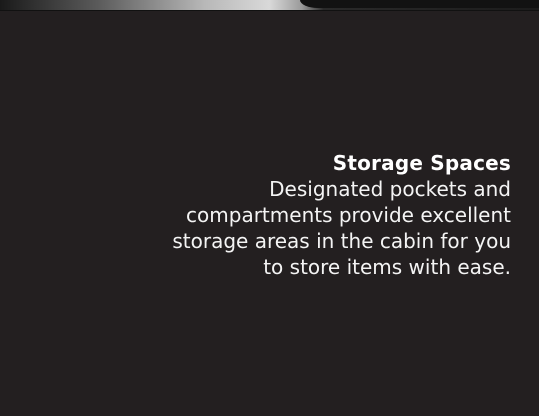 The height and width of the screenshot is (416, 539). Describe the element at coordinates (348, 215) in the screenshot. I see `feature-description-line: compartments provide excellent` at that location.